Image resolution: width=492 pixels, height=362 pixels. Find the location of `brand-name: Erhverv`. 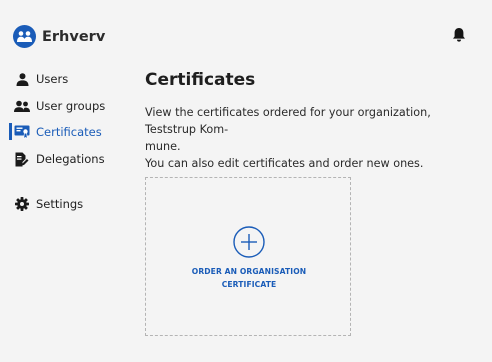

brand-name: Erhverv is located at coordinates (74, 36).